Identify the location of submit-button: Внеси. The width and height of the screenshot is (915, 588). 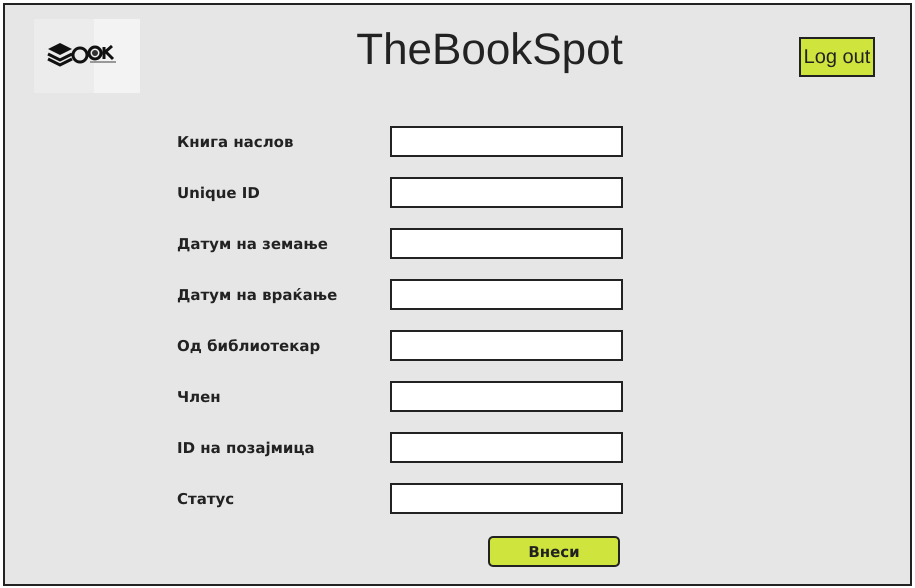
(554, 551).